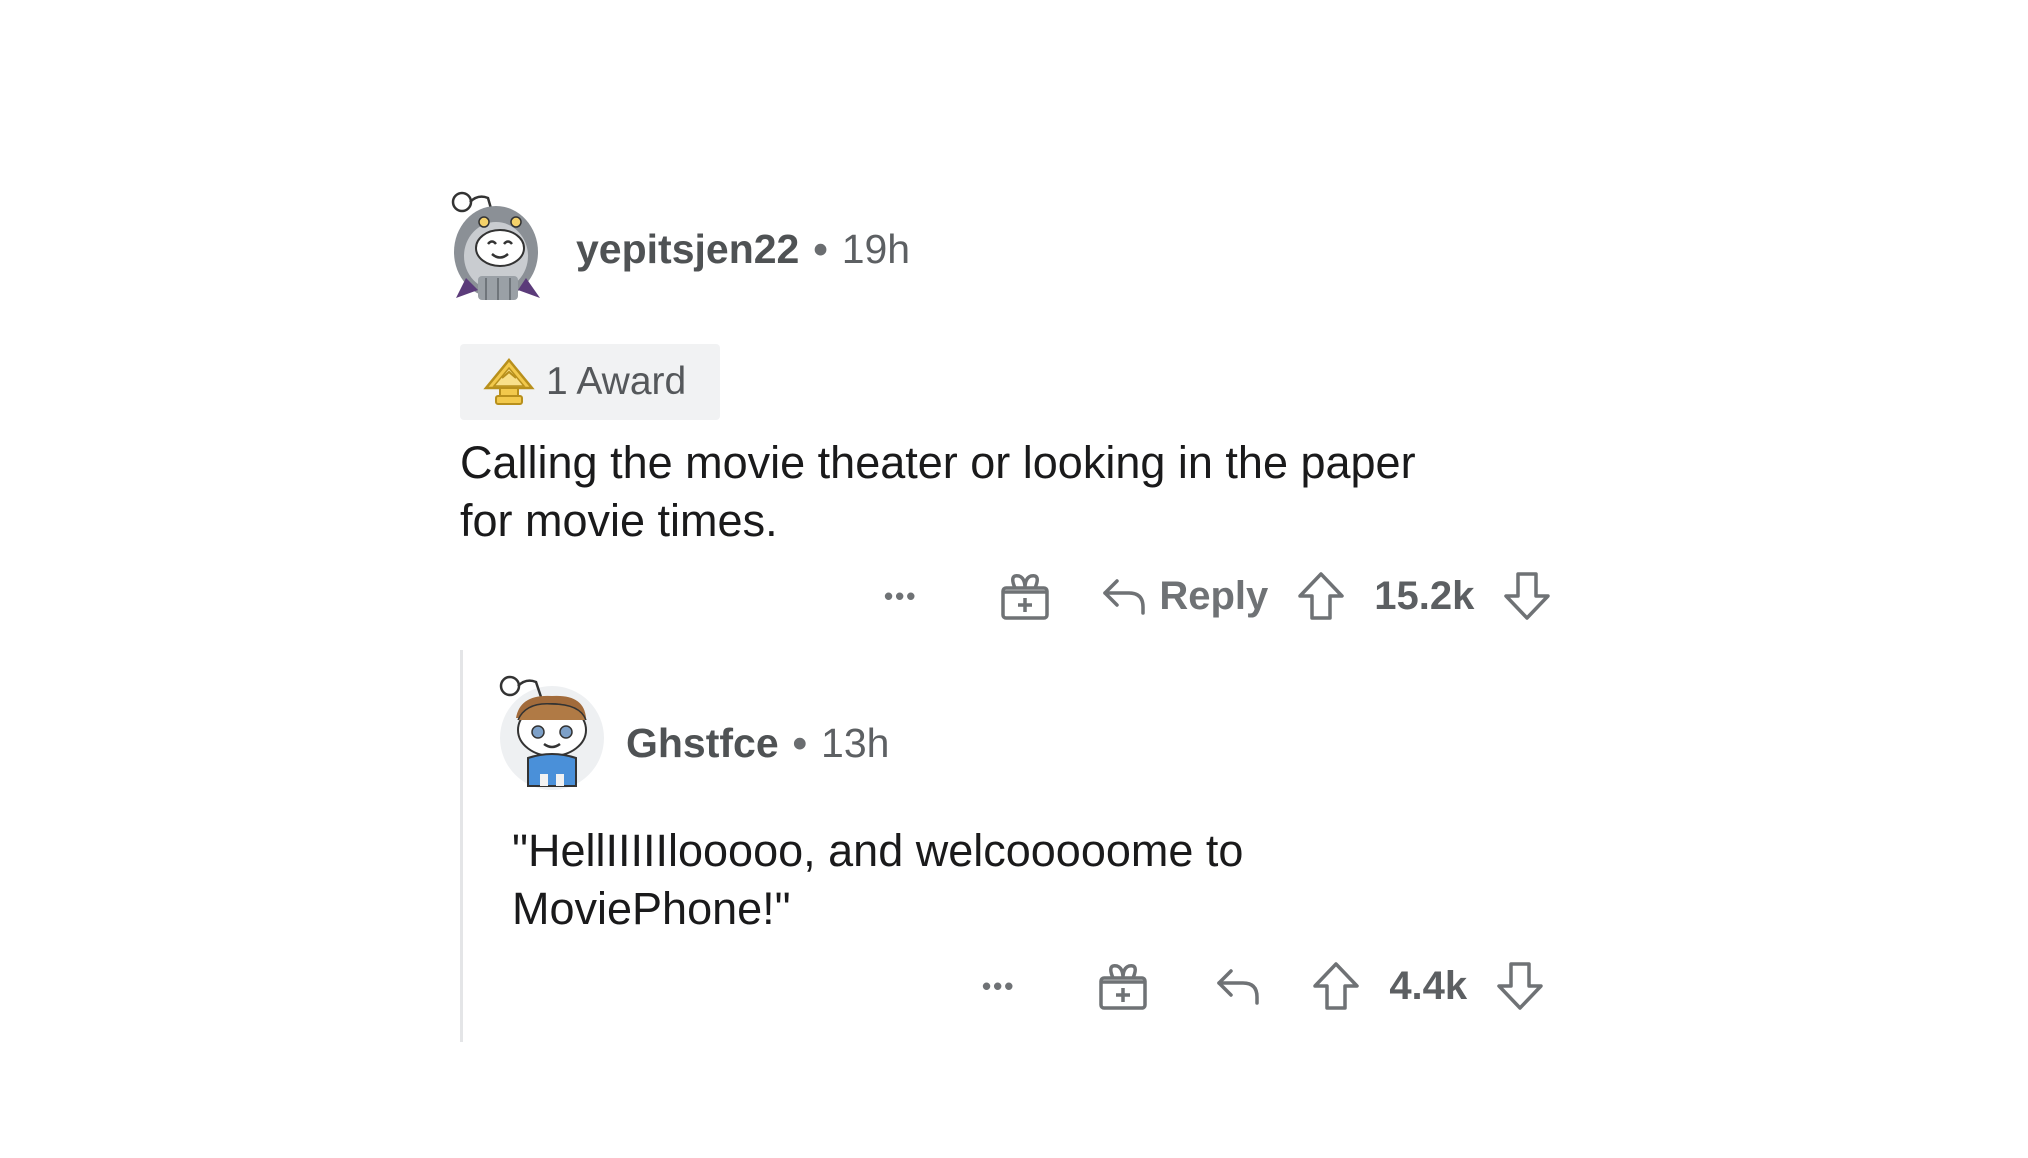 The image size is (2028, 1158). Describe the element at coordinates (876, 249) in the screenshot. I see `timestamp: 19h` at that location.